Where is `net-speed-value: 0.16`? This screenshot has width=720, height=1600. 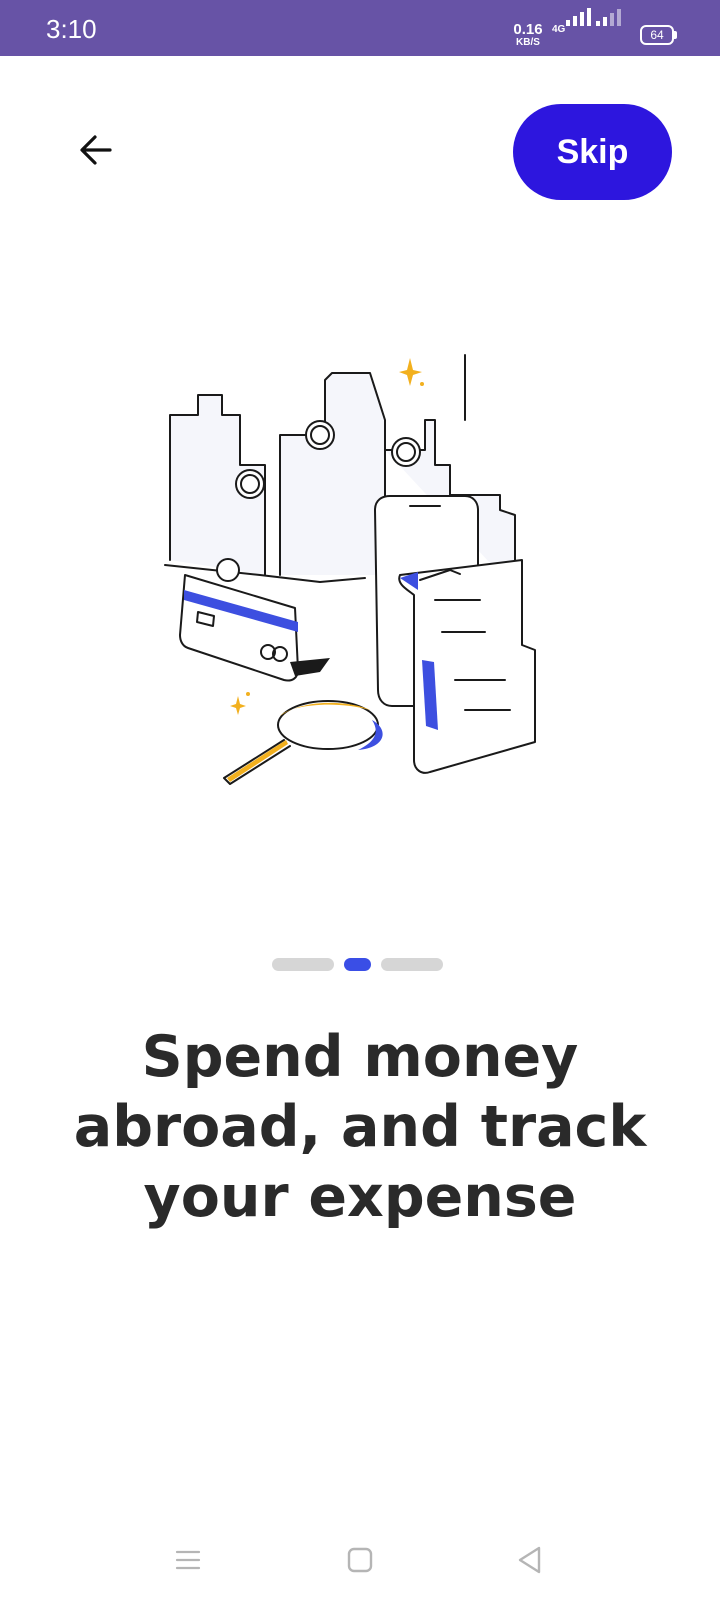 net-speed-value: 0.16 is located at coordinates (528, 29).